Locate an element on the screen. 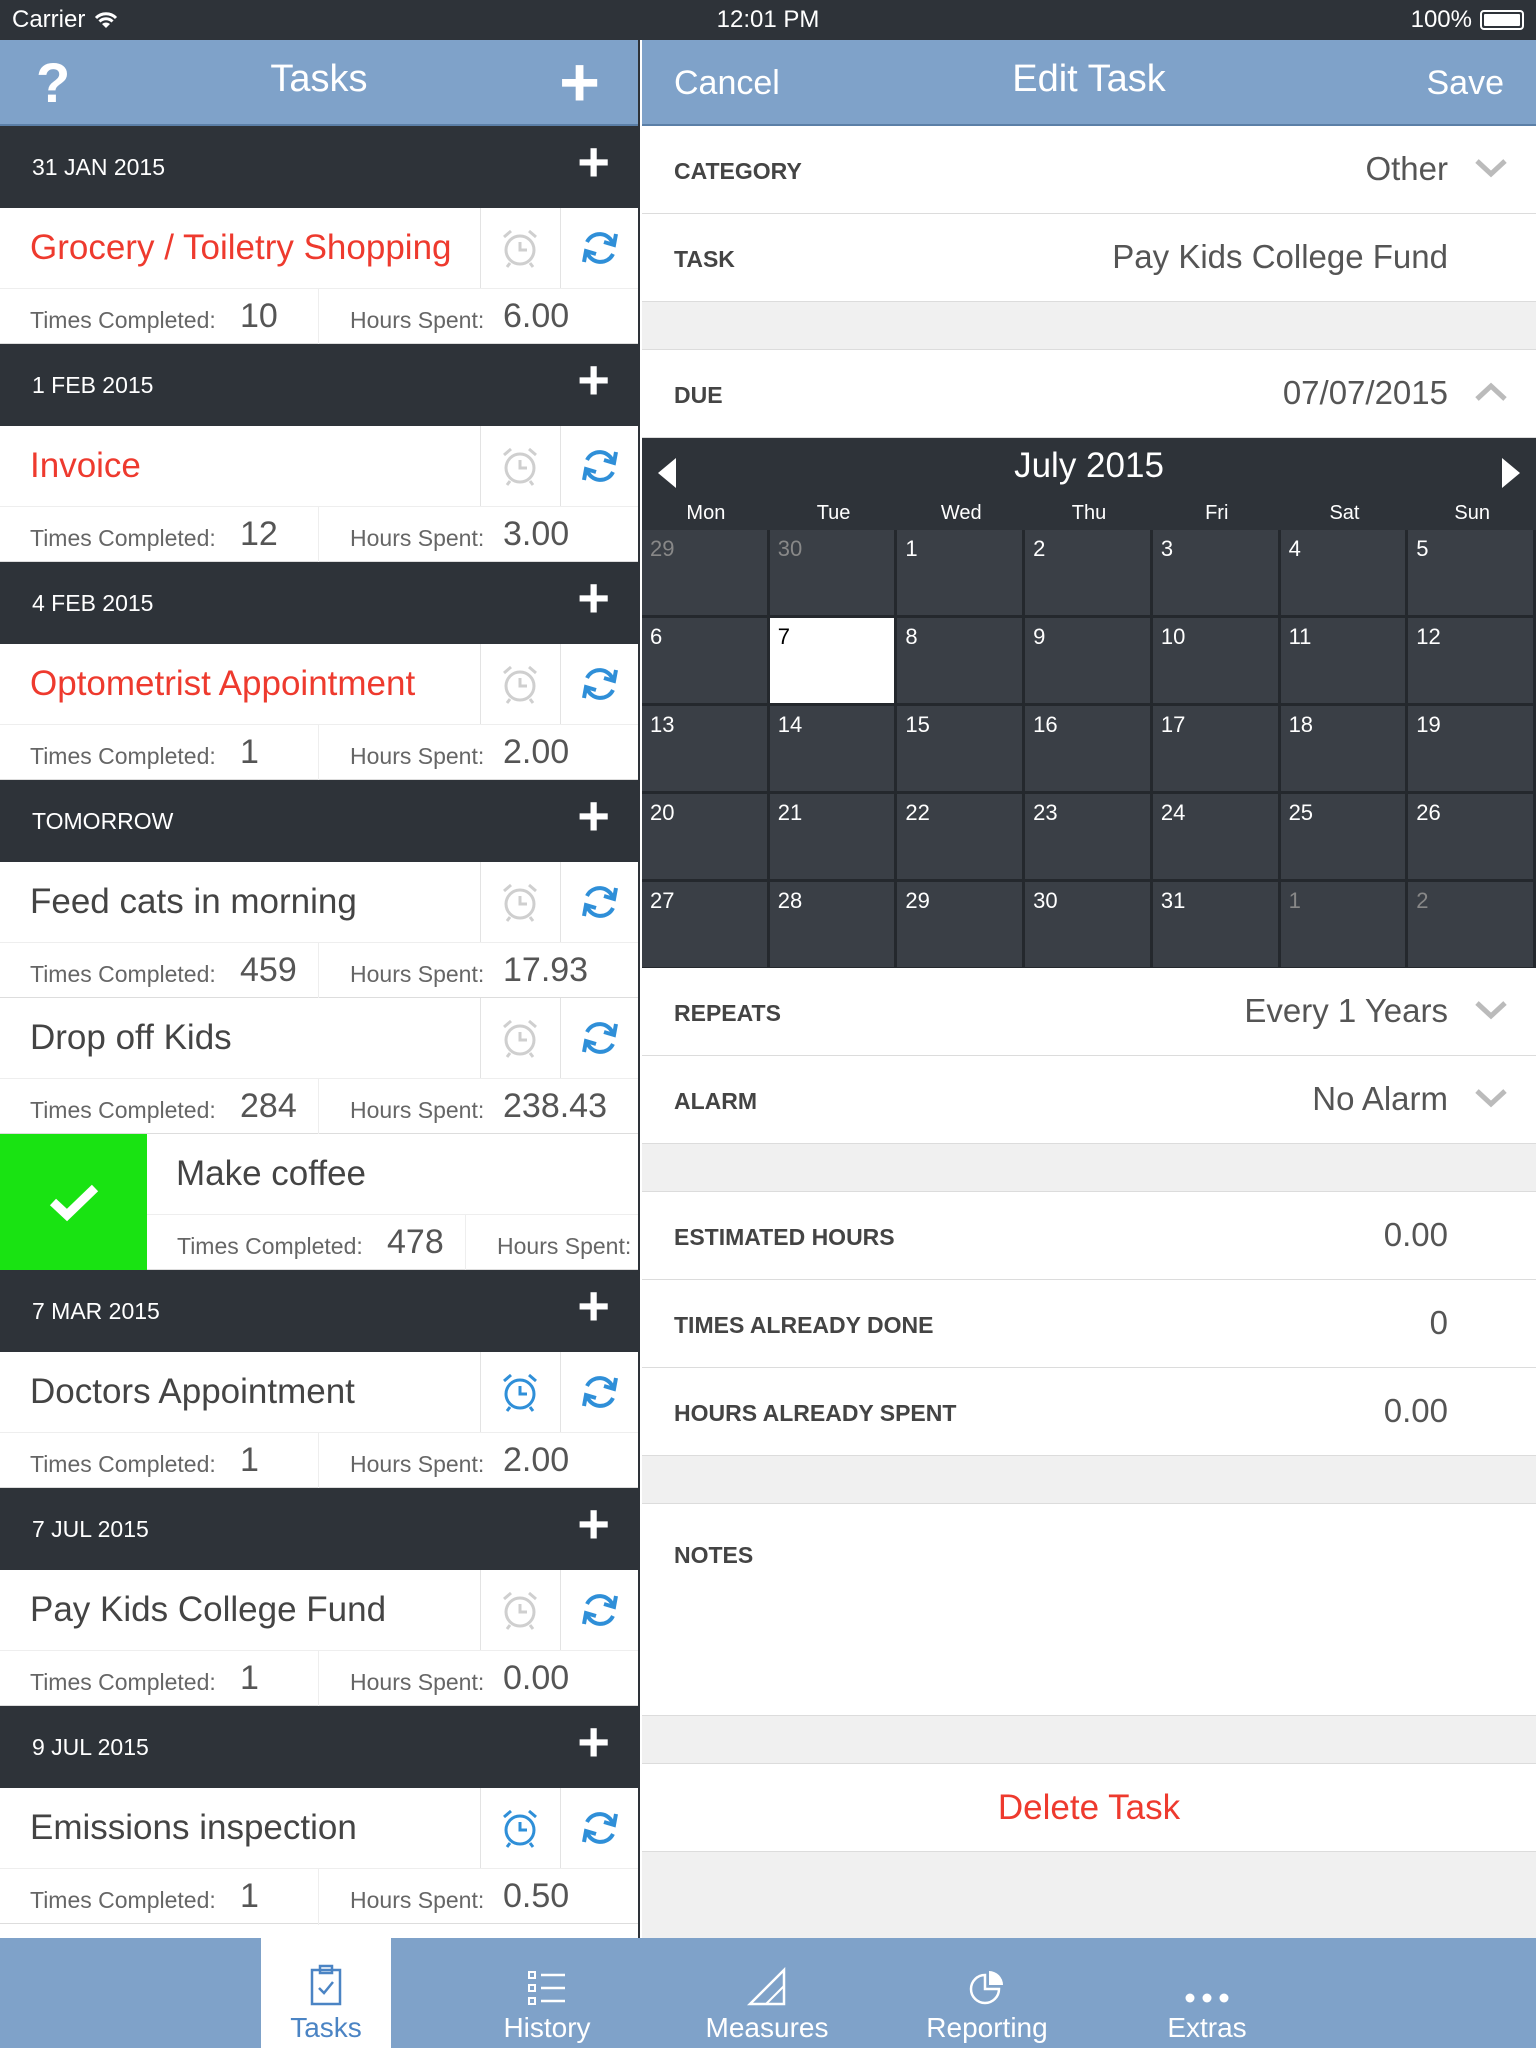  task-stats: Times Completed: 10 Hours Spent: 6.00 is located at coordinates (319, 316).